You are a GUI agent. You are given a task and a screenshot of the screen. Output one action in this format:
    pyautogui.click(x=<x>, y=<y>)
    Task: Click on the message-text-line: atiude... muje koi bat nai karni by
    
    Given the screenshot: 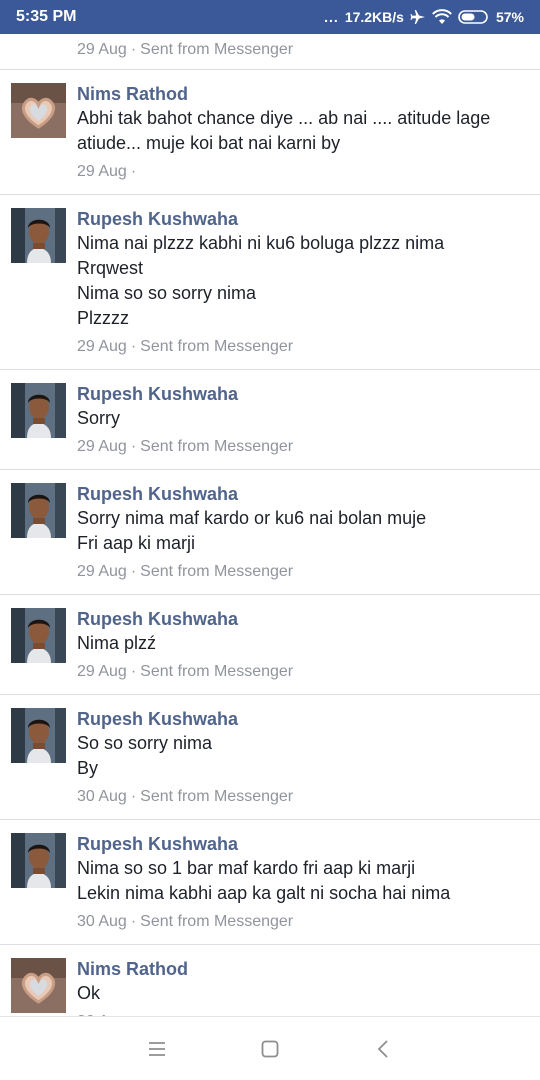 What is the action you would take?
    pyautogui.click(x=209, y=143)
    